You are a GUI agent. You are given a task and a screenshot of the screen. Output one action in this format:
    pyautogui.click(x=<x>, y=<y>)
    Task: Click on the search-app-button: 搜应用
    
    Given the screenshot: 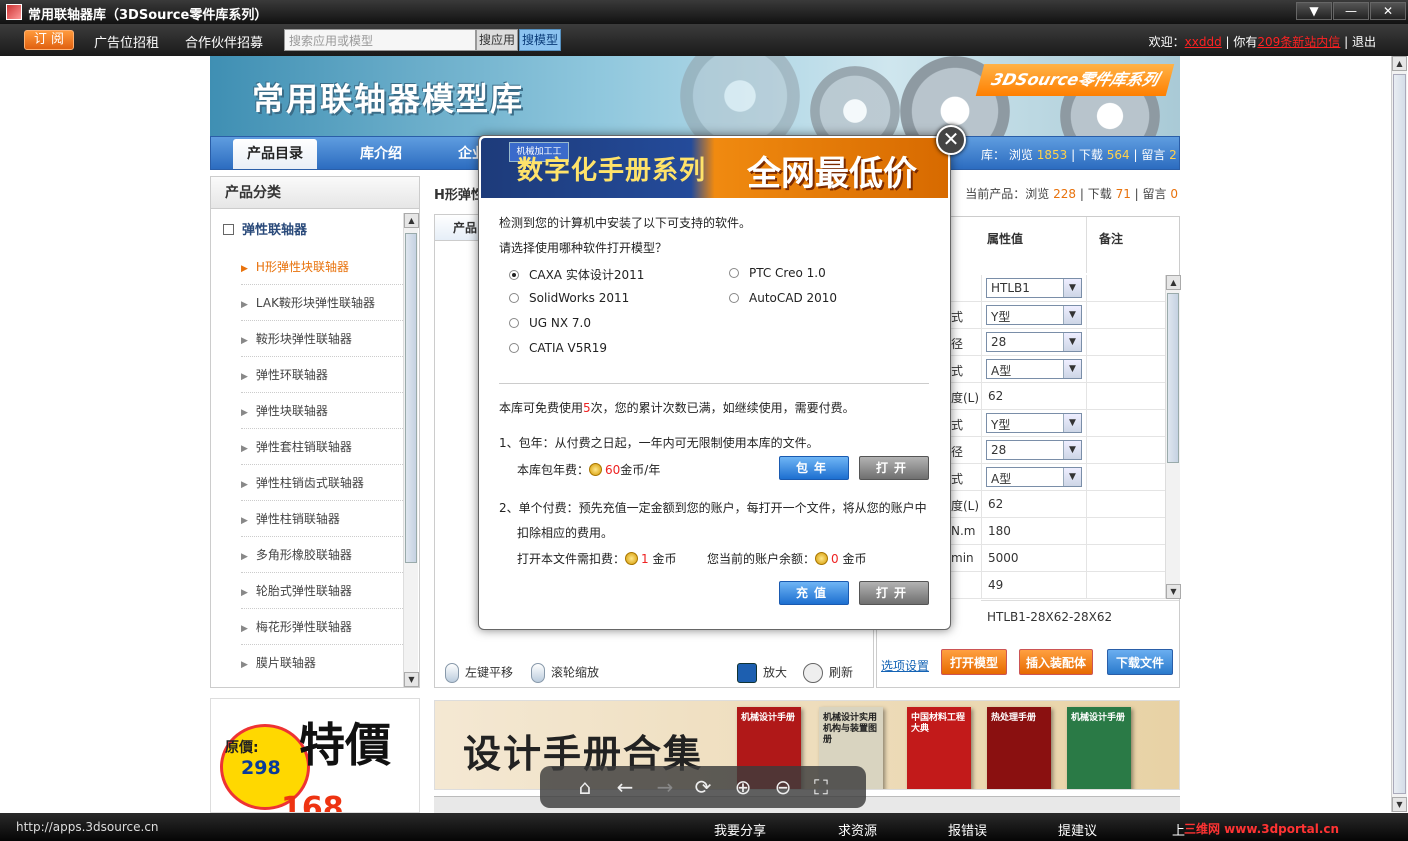 What is the action you would take?
    pyautogui.click(x=497, y=40)
    